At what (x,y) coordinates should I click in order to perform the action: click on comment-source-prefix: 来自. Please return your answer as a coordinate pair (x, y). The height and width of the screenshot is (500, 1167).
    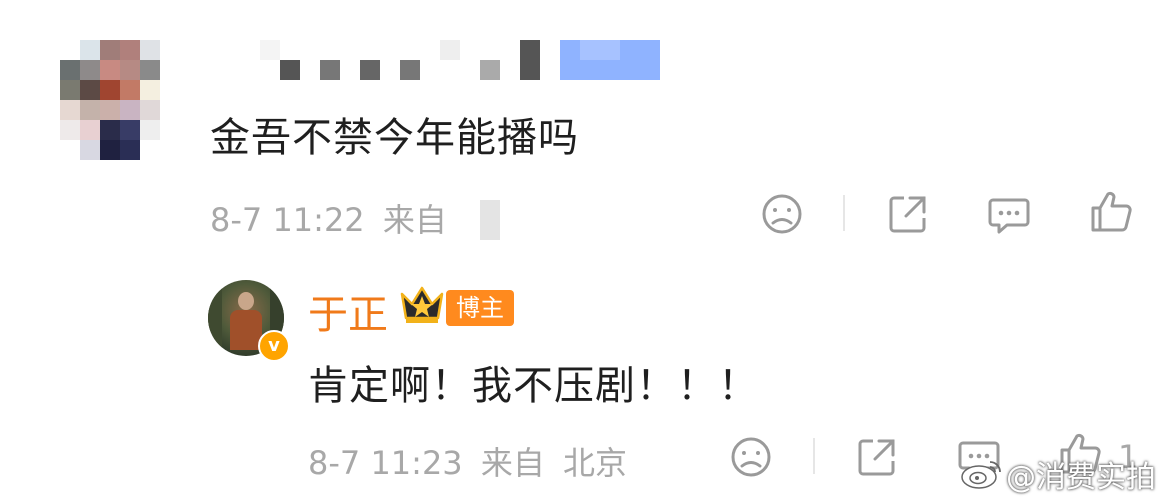
    Looking at the image, I should click on (414, 220).